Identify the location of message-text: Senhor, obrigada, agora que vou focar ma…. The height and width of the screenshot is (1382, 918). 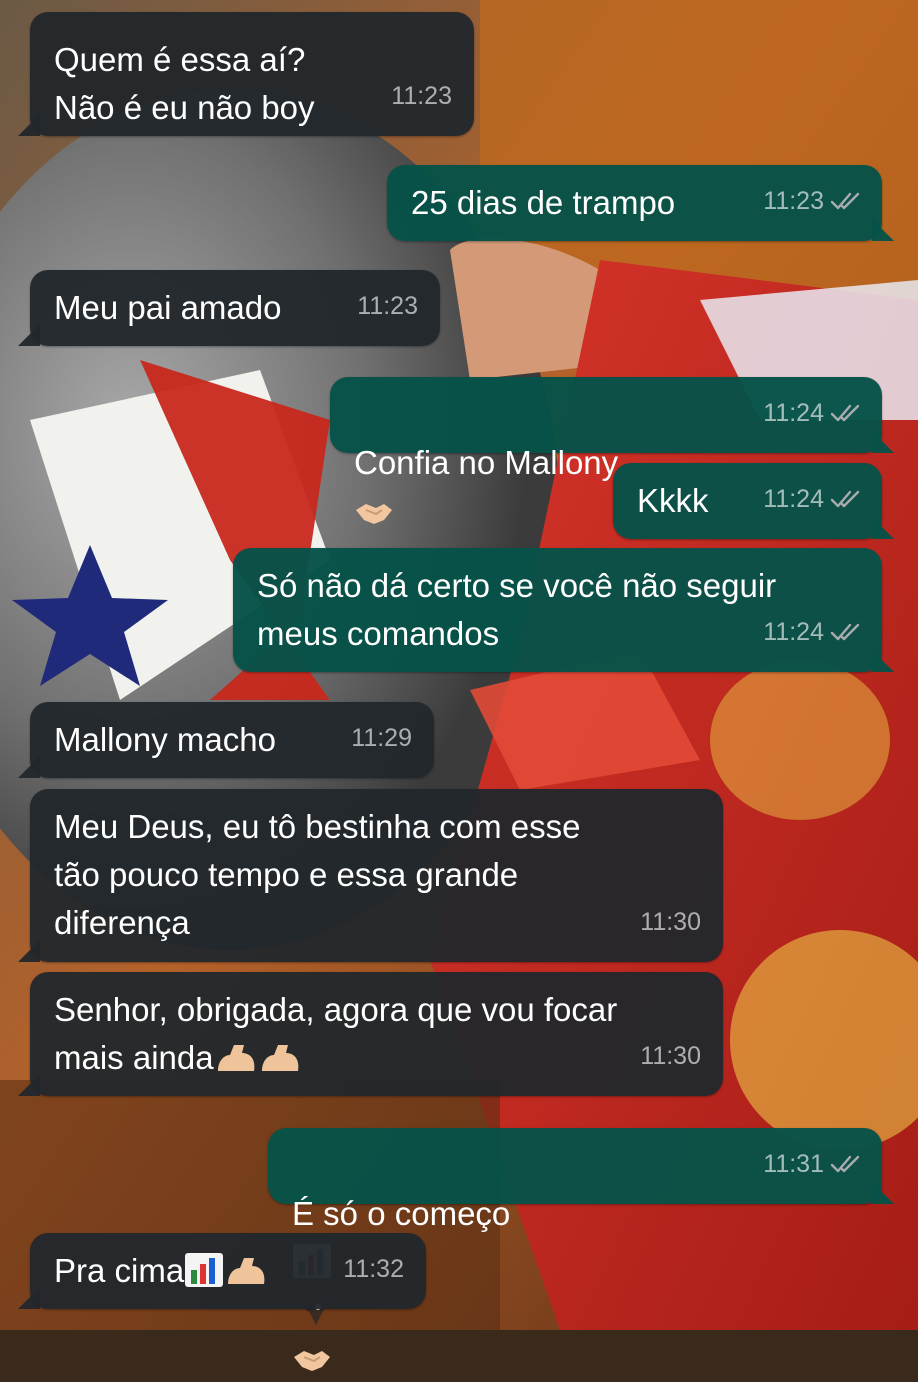
(336, 1033).